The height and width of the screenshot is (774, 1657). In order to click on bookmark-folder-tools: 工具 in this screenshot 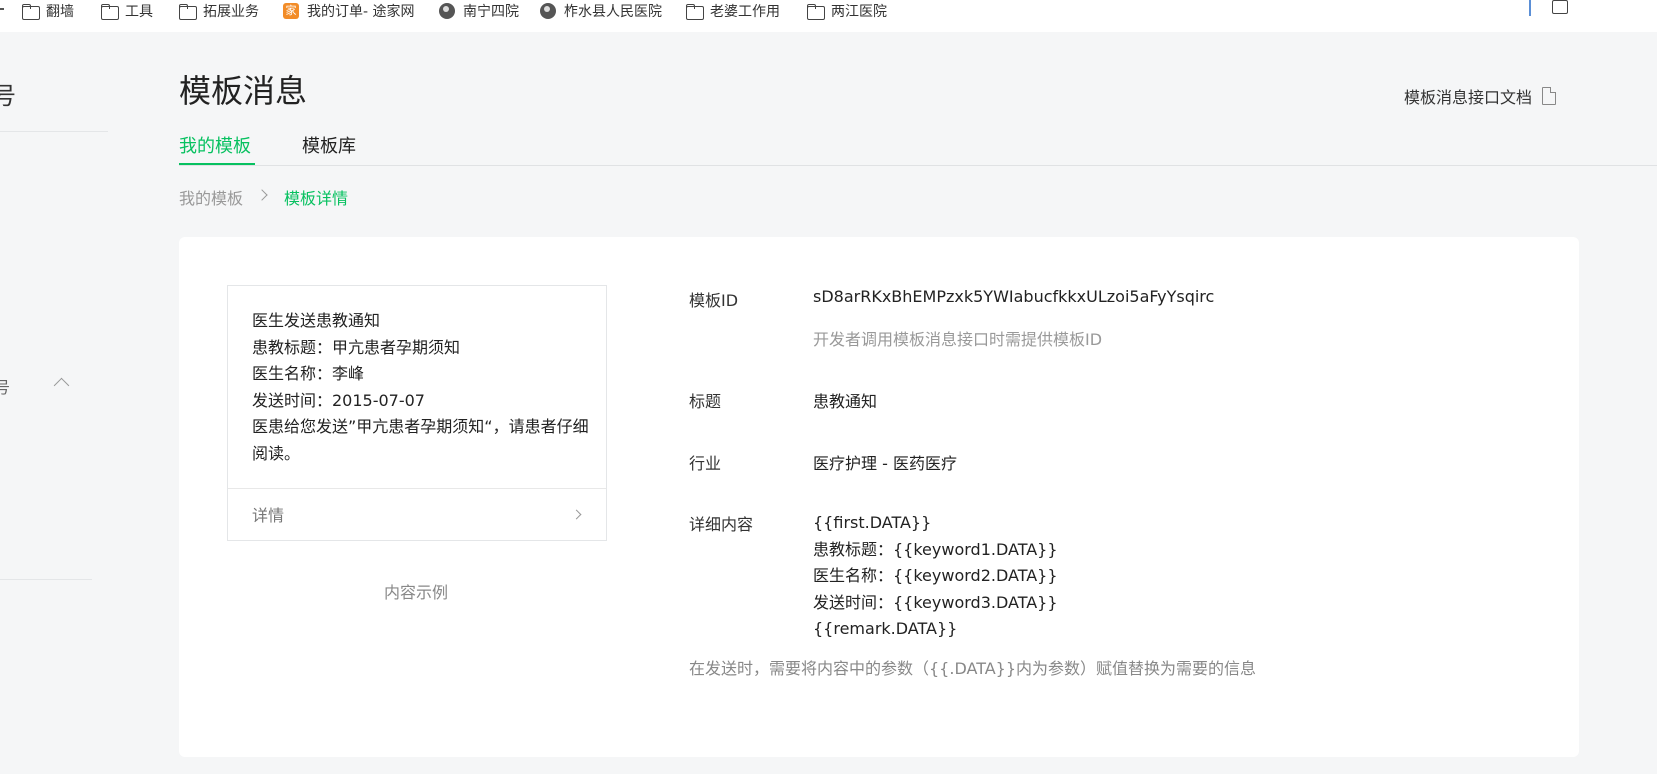, I will do `click(127, 11)`.